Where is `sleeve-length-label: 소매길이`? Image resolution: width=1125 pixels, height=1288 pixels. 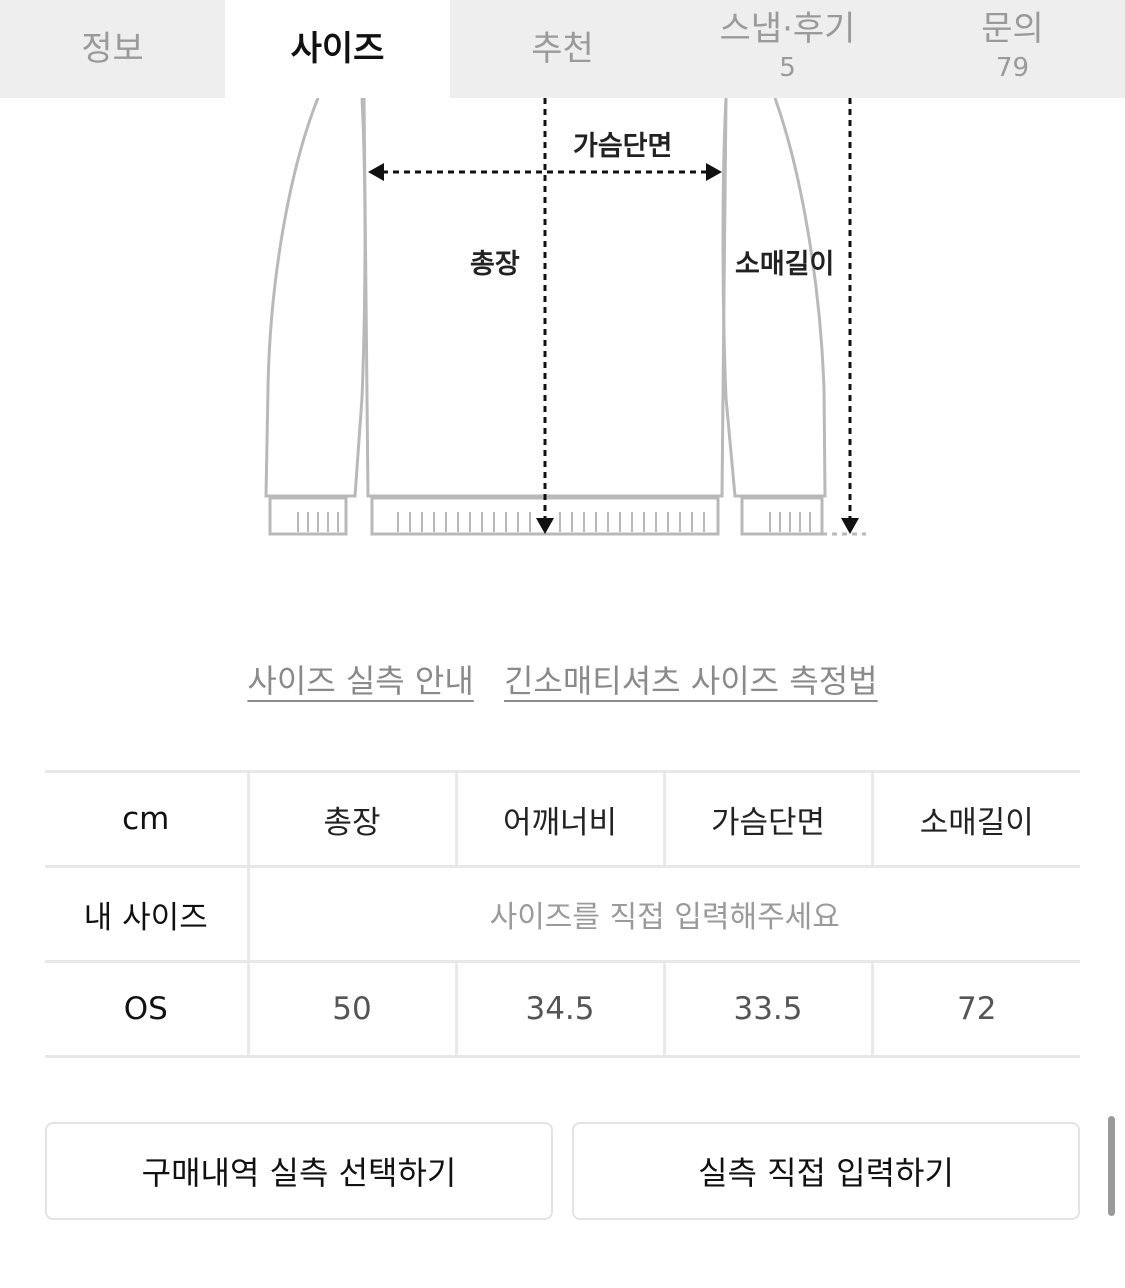 sleeve-length-label: 소매길이 is located at coordinates (785, 264).